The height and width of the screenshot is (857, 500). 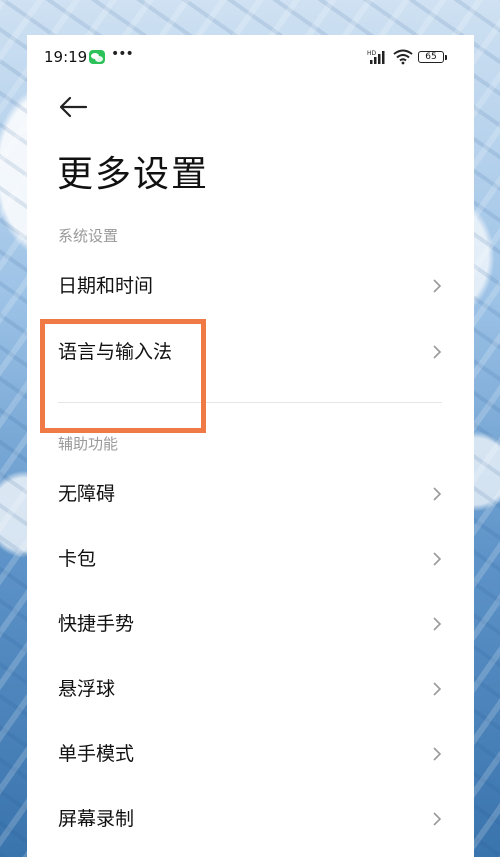 I want to click on settings-item-label: 屏幕录制, so click(x=96, y=819).